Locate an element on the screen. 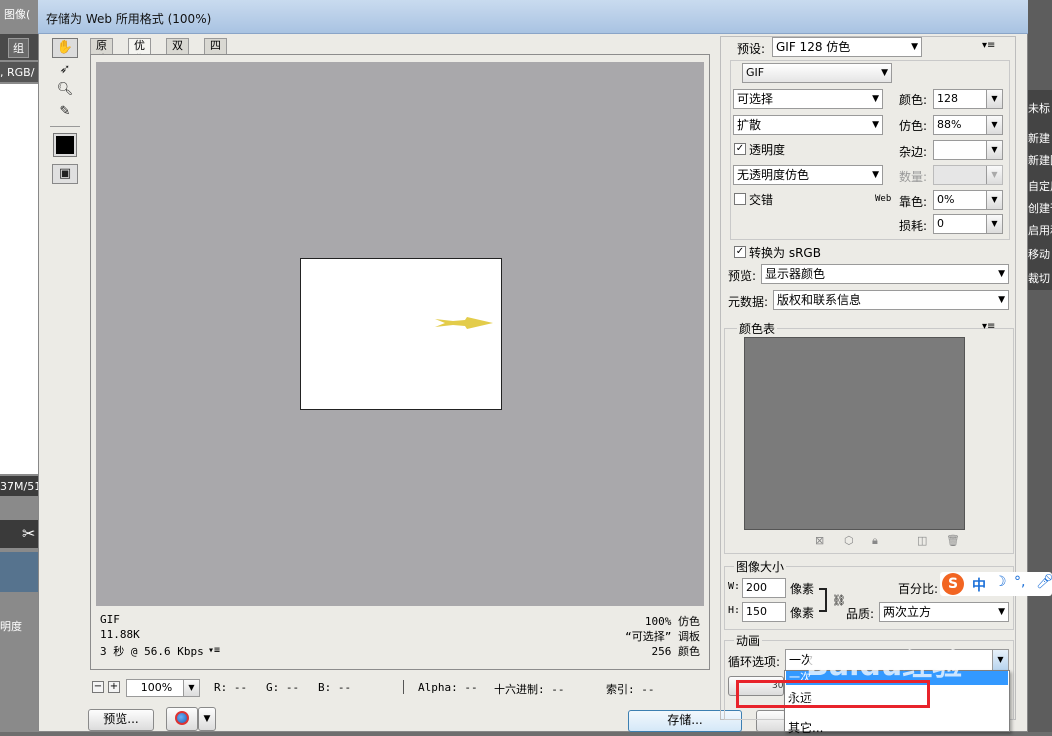 Image resolution: width=1052 pixels, height=736 pixels. readout-r: R: -- is located at coordinates (231, 687).